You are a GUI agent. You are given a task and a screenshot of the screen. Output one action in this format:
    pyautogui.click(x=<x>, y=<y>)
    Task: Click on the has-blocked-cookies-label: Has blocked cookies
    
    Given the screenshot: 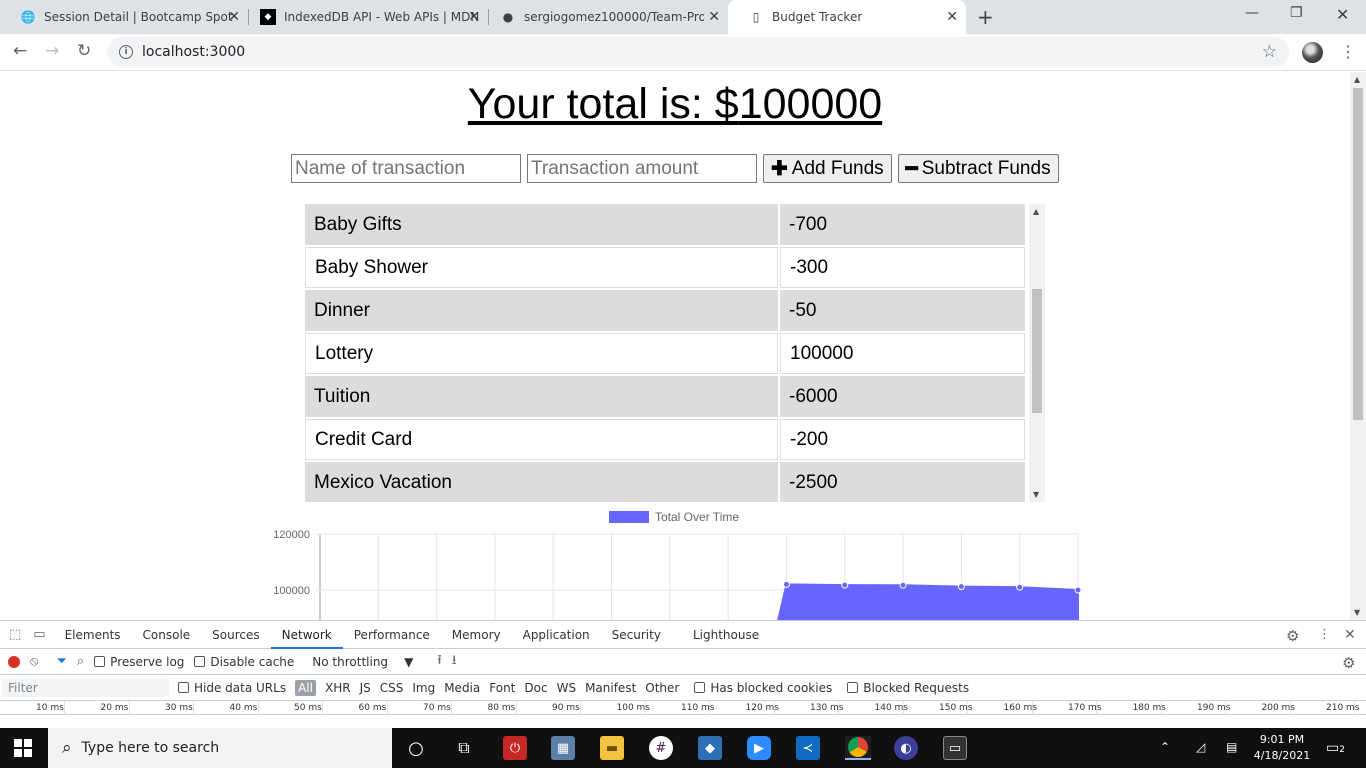 What is the action you would take?
    pyautogui.click(x=771, y=687)
    